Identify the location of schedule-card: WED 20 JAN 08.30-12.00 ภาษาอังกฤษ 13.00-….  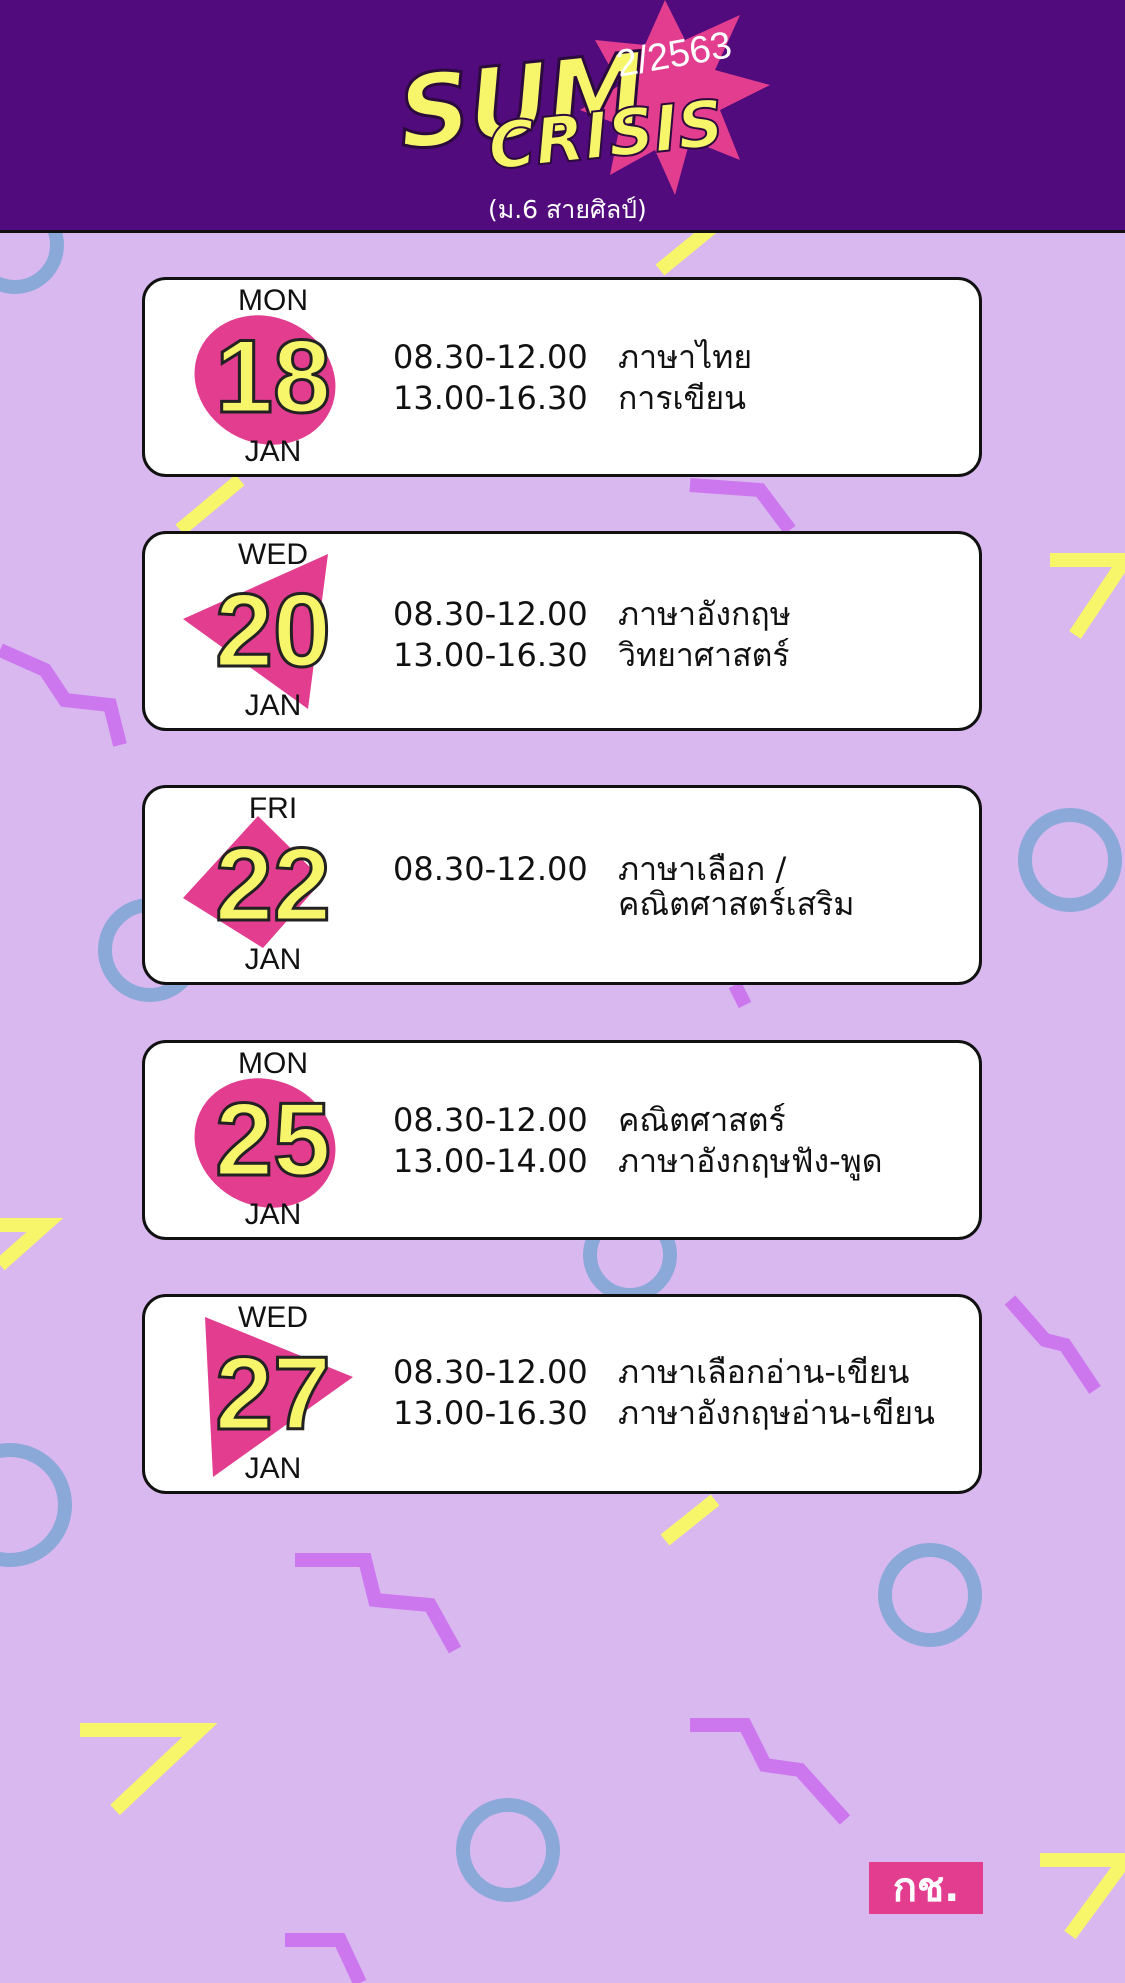
(562, 631).